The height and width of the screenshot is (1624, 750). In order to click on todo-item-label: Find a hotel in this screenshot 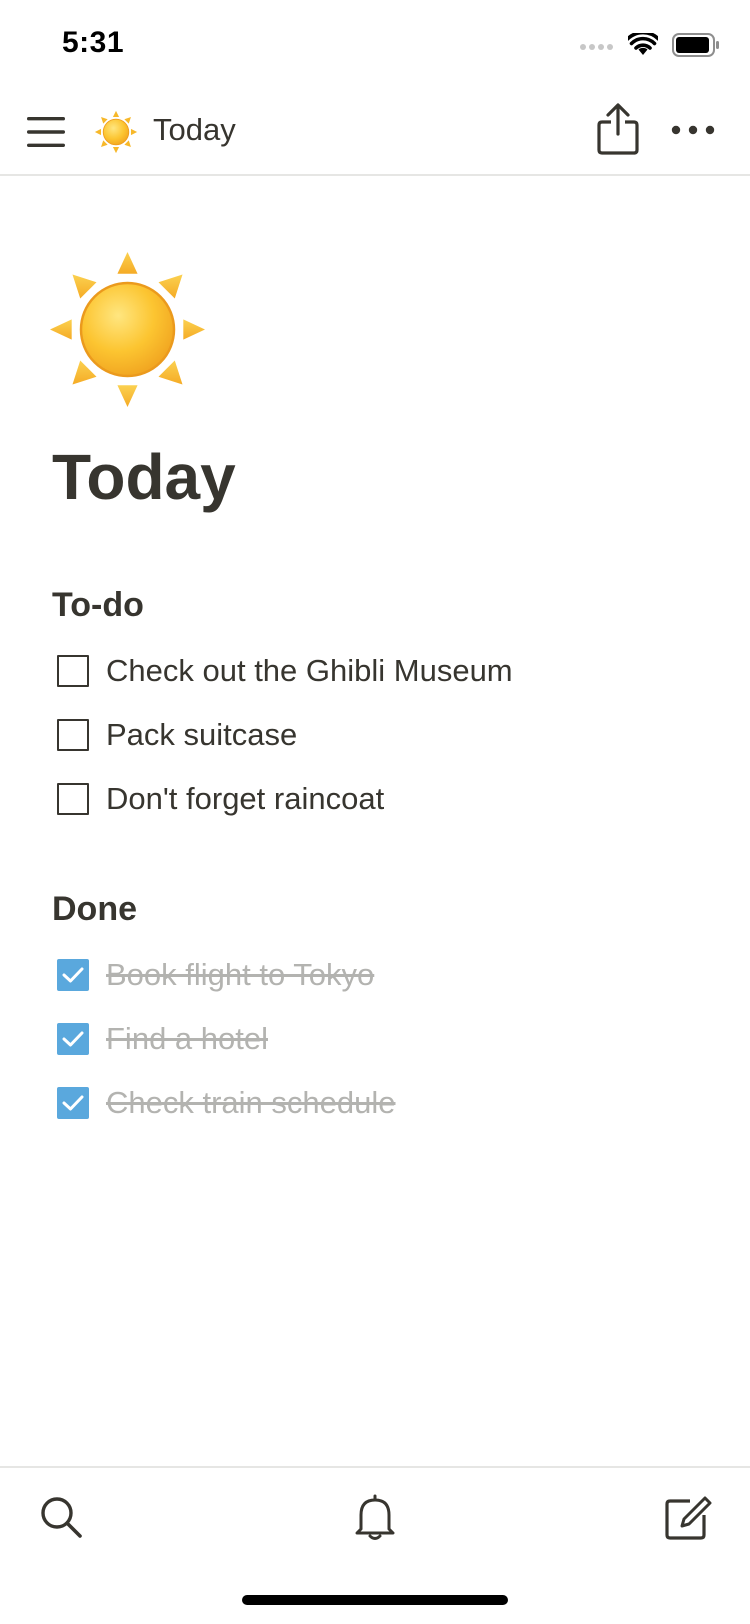, I will do `click(187, 1039)`.